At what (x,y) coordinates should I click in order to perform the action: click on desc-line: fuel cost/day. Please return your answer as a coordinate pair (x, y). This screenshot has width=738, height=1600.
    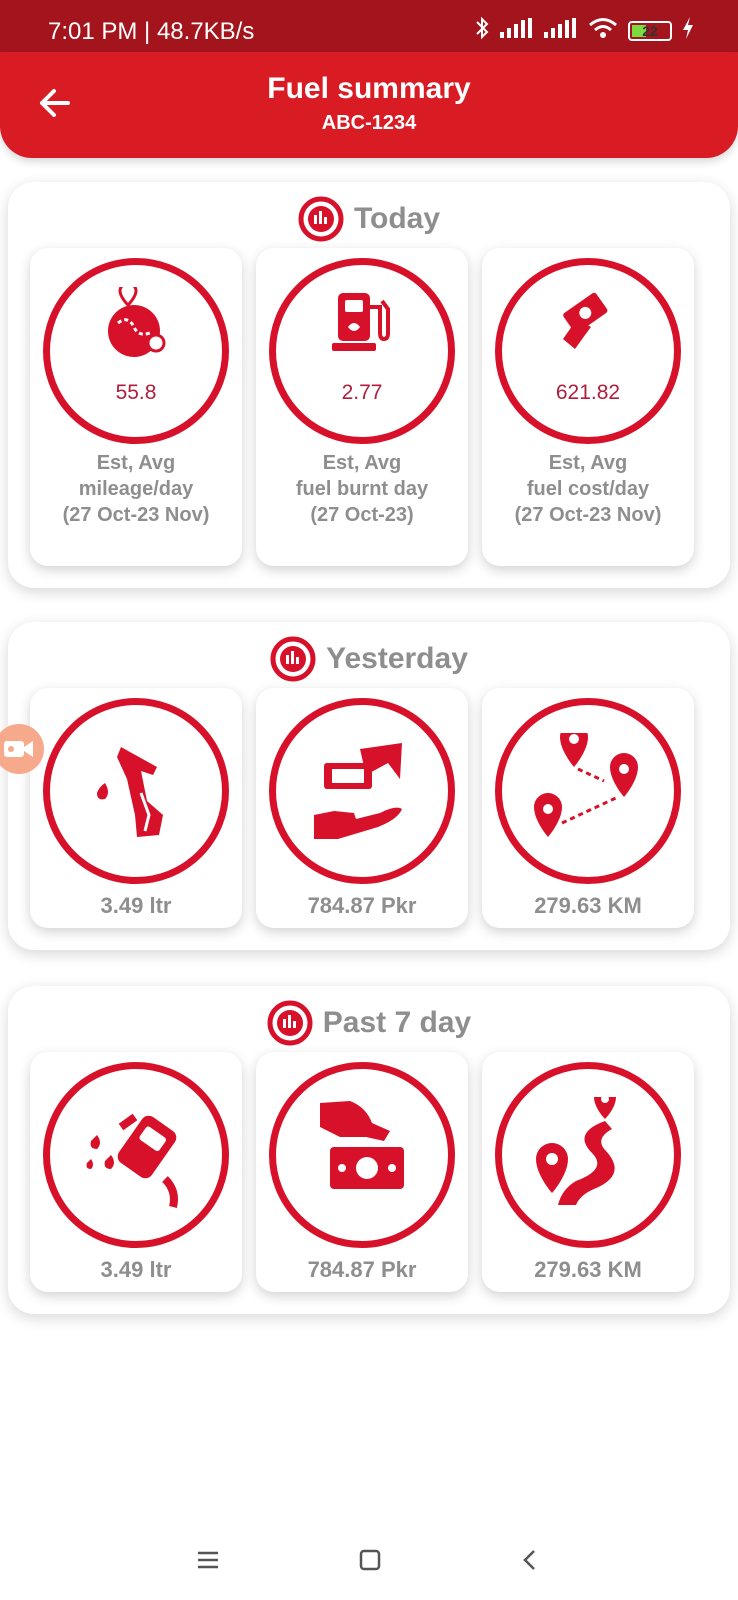
    Looking at the image, I should click on (588, 489).